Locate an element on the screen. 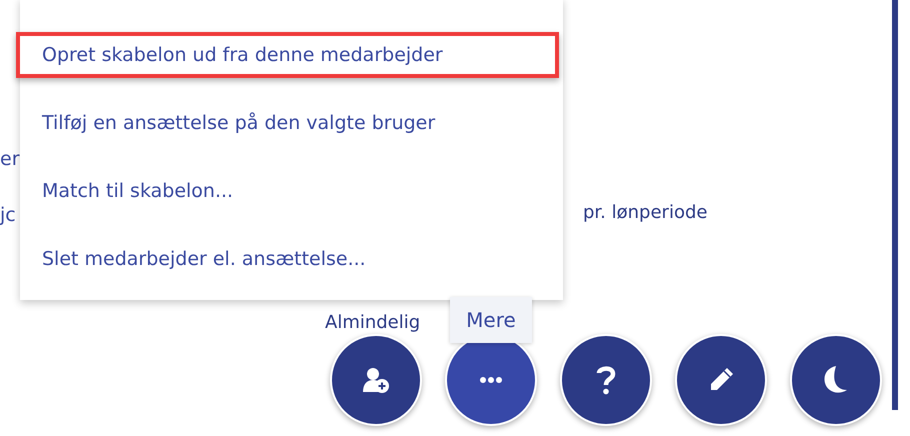 This screenshot has height=436, width=910. truncated-label: er is located at coordinates (10, 159).